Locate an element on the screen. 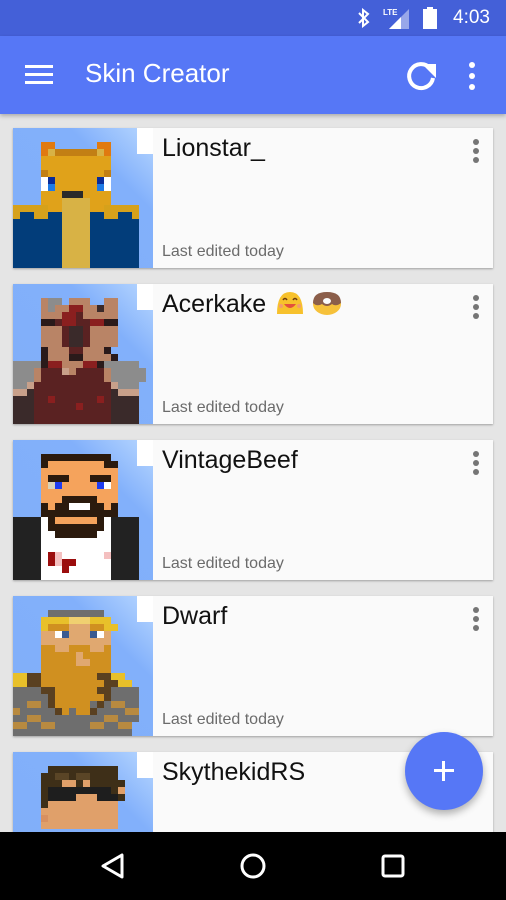 Image resolution: width=506 pixels, height=900 pixels. skin-card: Lionstar_ Last edited today is located at coordinates (253, 198).